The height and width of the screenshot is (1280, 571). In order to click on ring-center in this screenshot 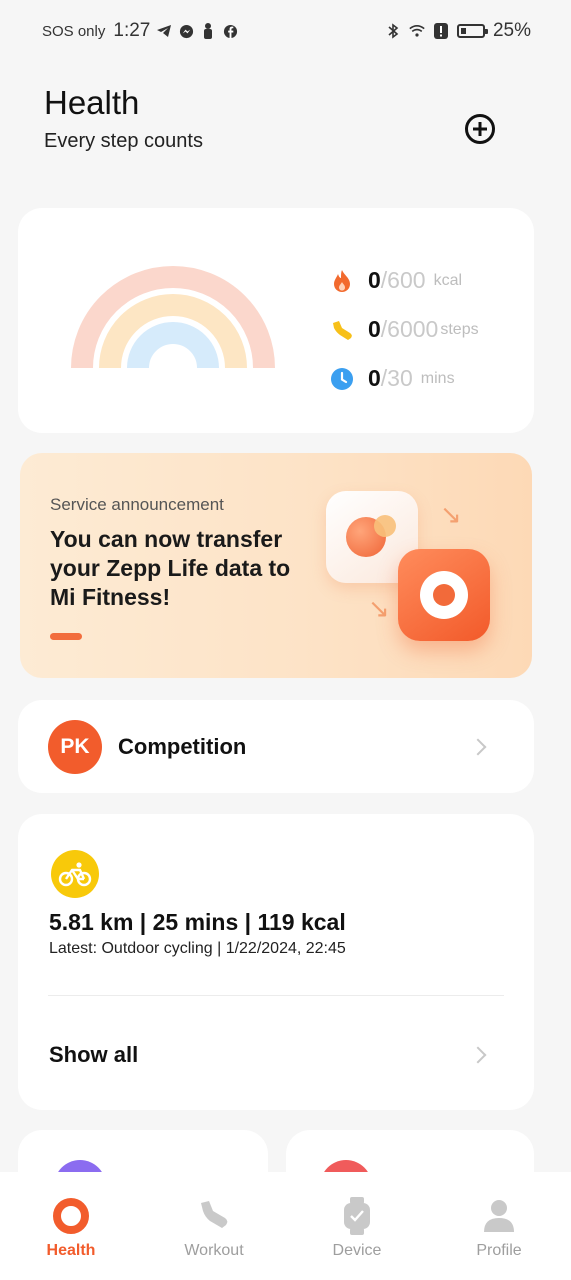, I will do `click(173, 367)`.